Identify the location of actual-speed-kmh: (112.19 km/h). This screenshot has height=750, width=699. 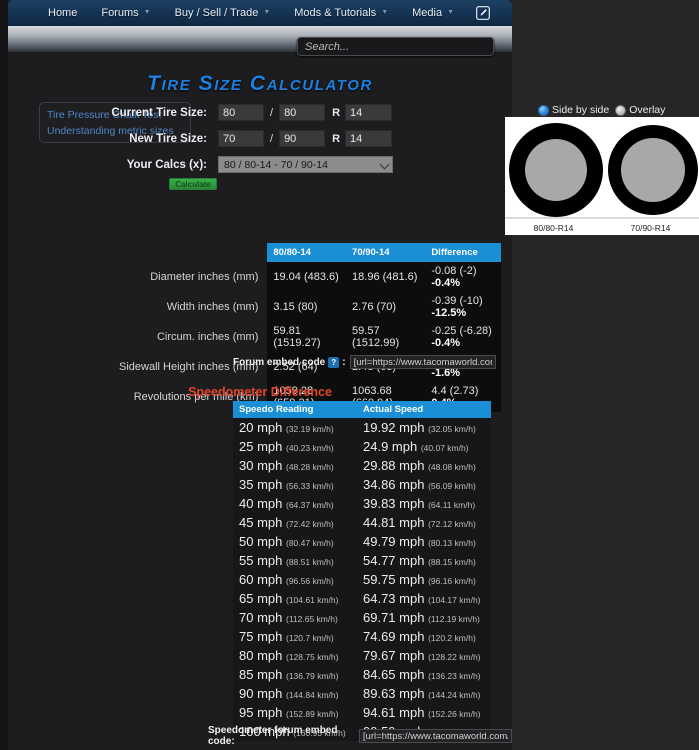
(454, 619).